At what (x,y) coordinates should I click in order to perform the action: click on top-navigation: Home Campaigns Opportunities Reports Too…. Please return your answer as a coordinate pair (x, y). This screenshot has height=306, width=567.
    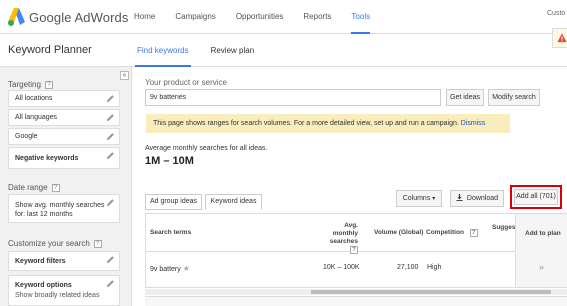
    Looking at the image, I should click on (262, 17).